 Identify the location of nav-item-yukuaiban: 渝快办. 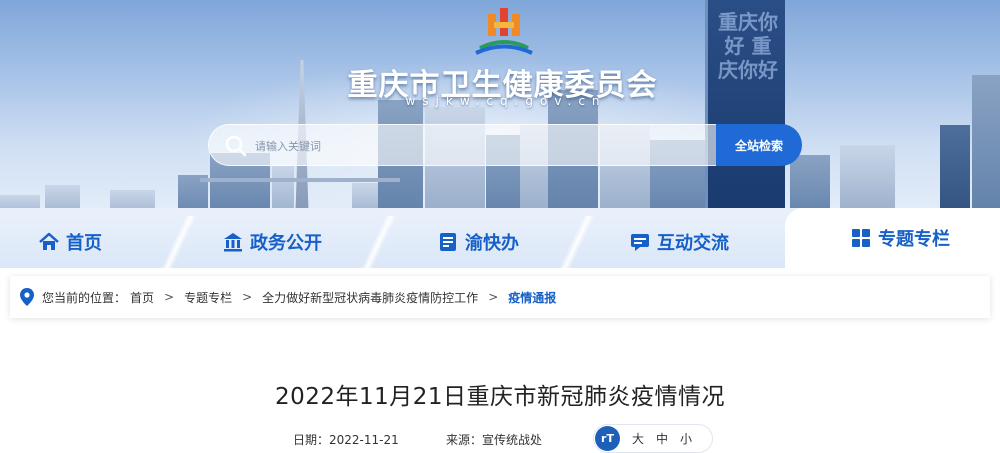
(478, 242).